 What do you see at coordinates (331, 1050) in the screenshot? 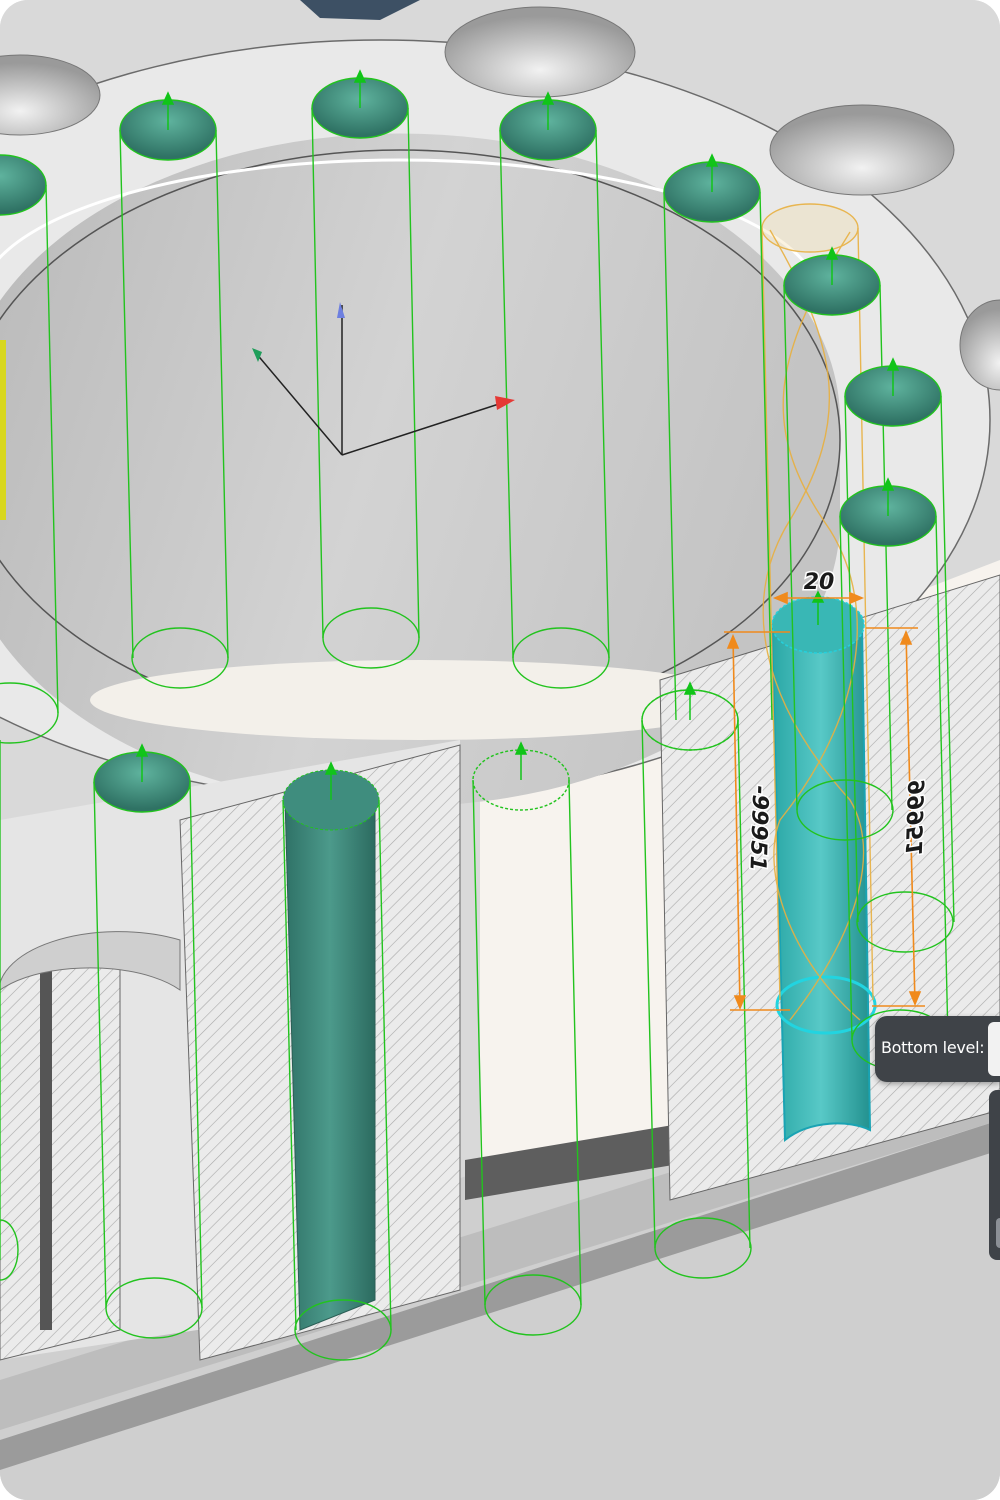
I see `cut-hole-teal` at bounding box center [331, 1050].